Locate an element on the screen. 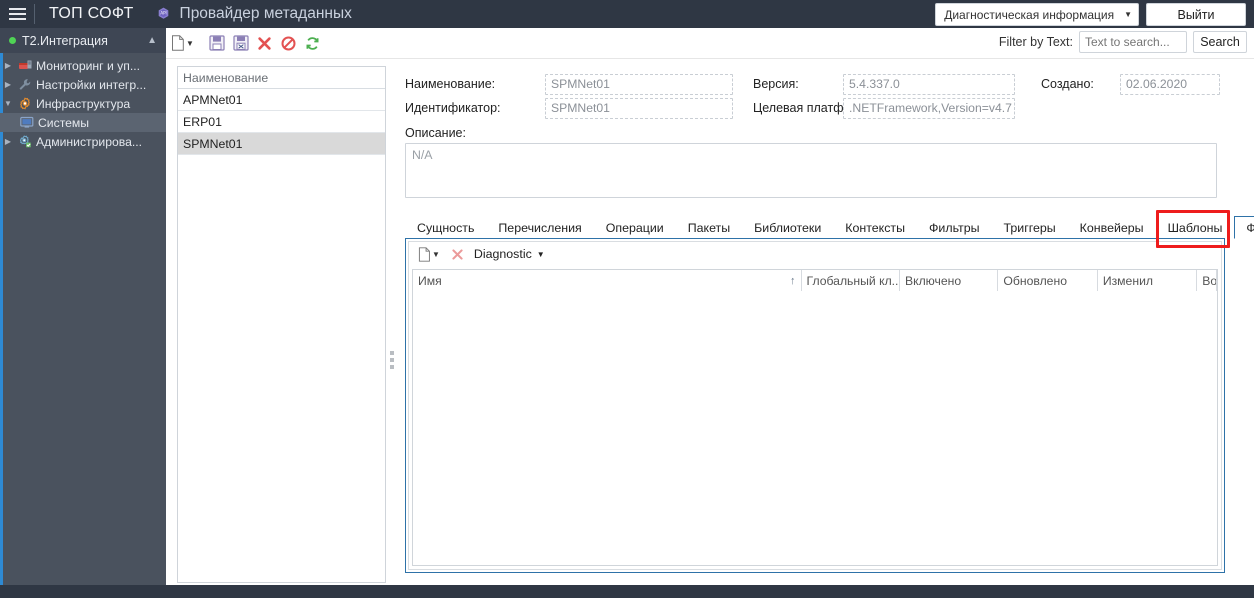 This screenshot has width=1254, height=598. tab-templates: Шаблоны is located at coordinates (1195, 227).